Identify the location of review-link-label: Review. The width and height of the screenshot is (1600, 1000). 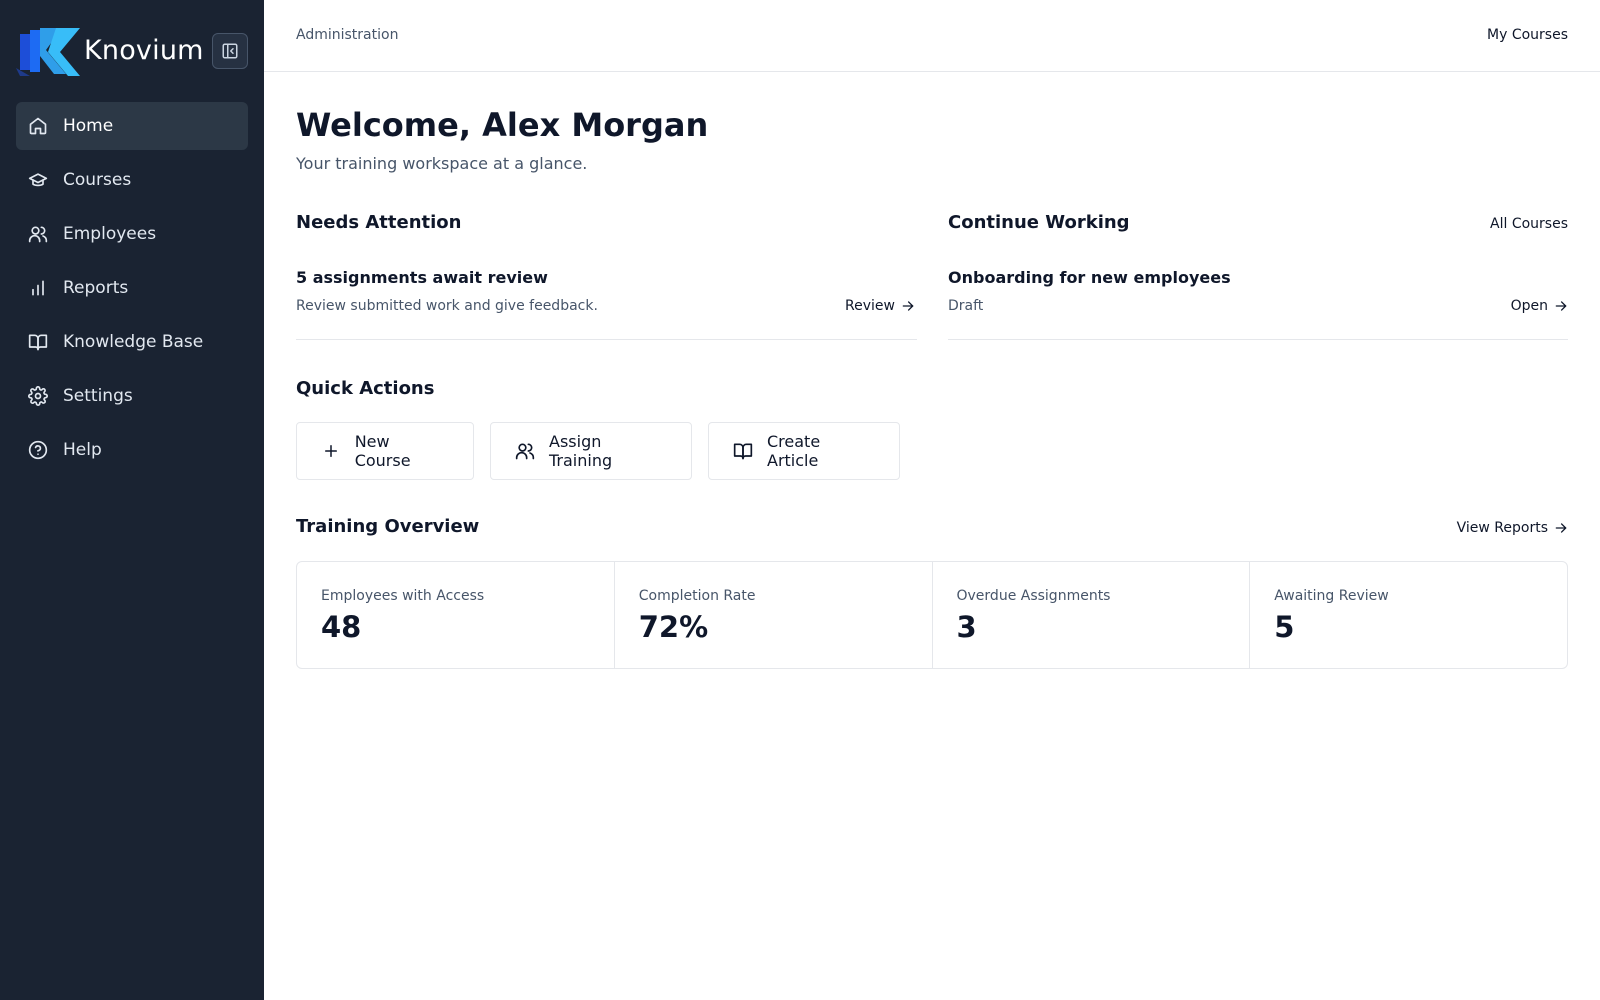
(870, 306).